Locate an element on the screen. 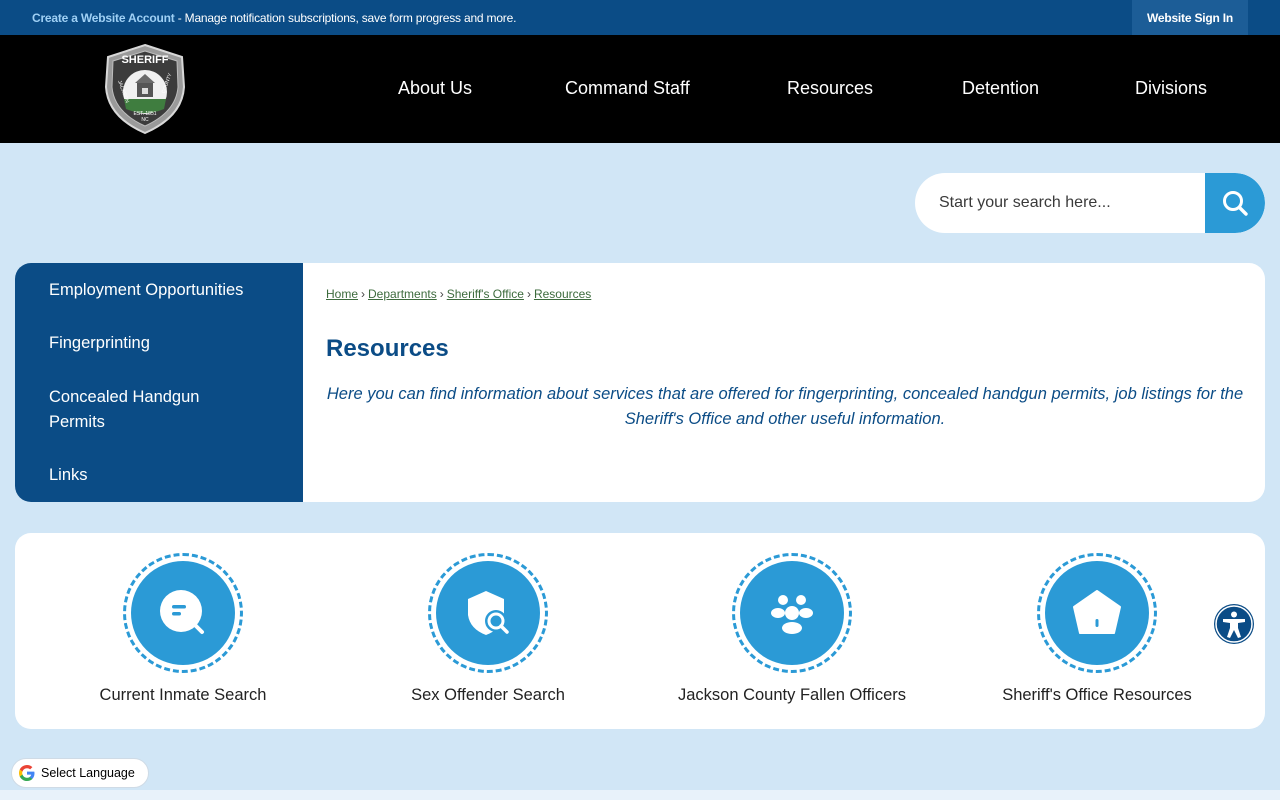  quick-link-label: Sex Offender Search is located at coordinates (488, 695).